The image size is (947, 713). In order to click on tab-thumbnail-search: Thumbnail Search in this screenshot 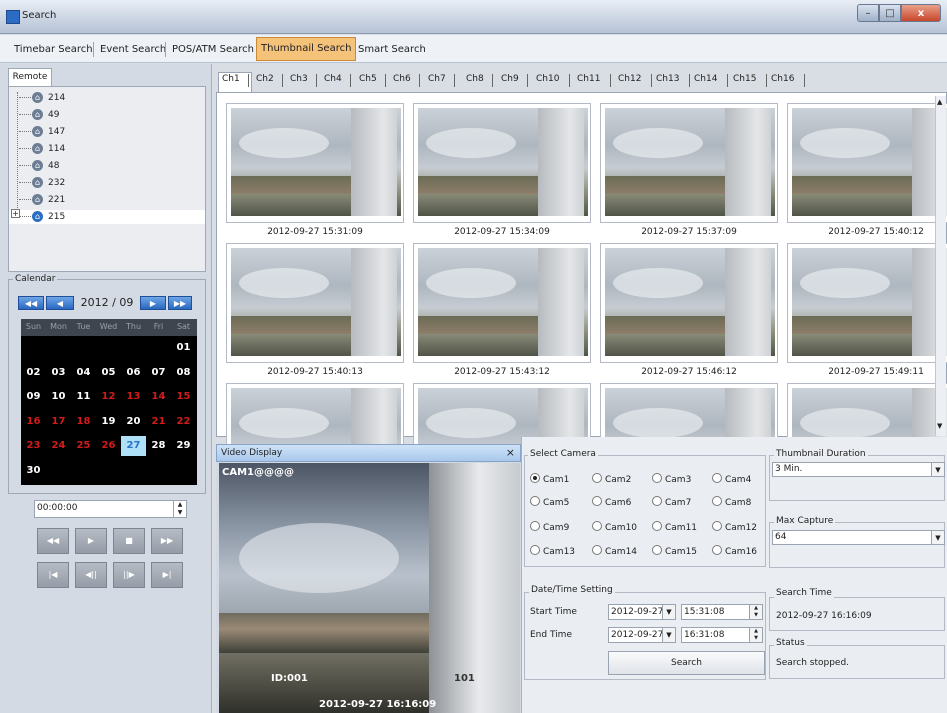, I will do `click(306, 49)`.